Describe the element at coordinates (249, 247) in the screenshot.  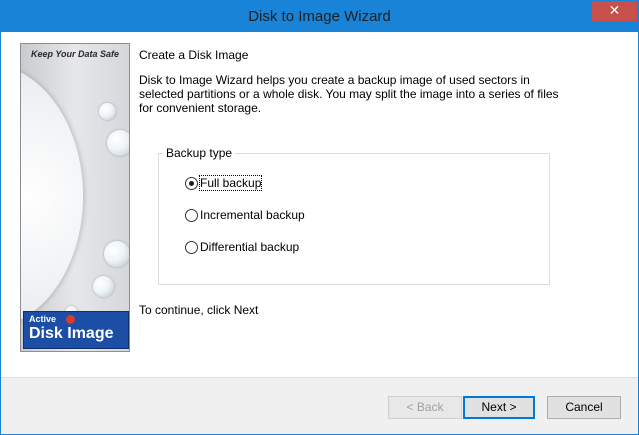
I see `radio-label: Differential backup` at that location.